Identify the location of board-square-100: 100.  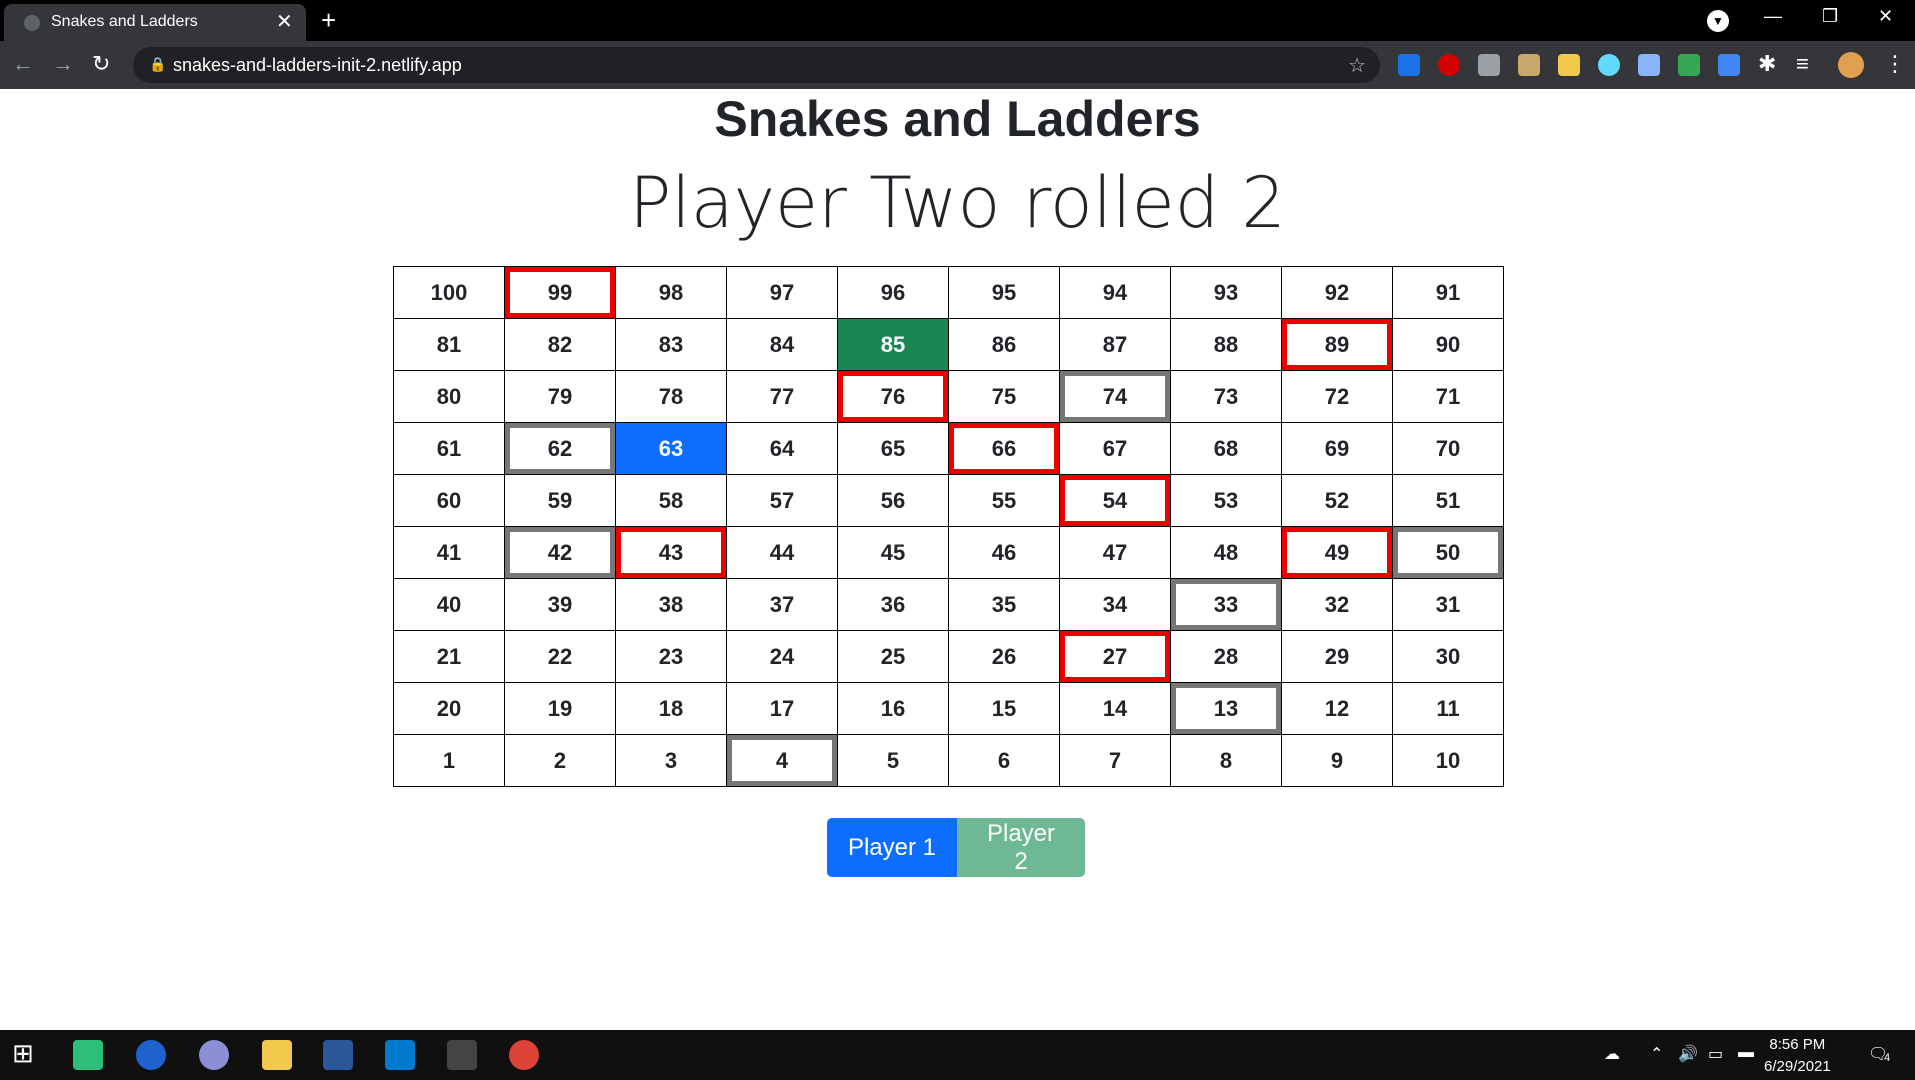
(449, 292).